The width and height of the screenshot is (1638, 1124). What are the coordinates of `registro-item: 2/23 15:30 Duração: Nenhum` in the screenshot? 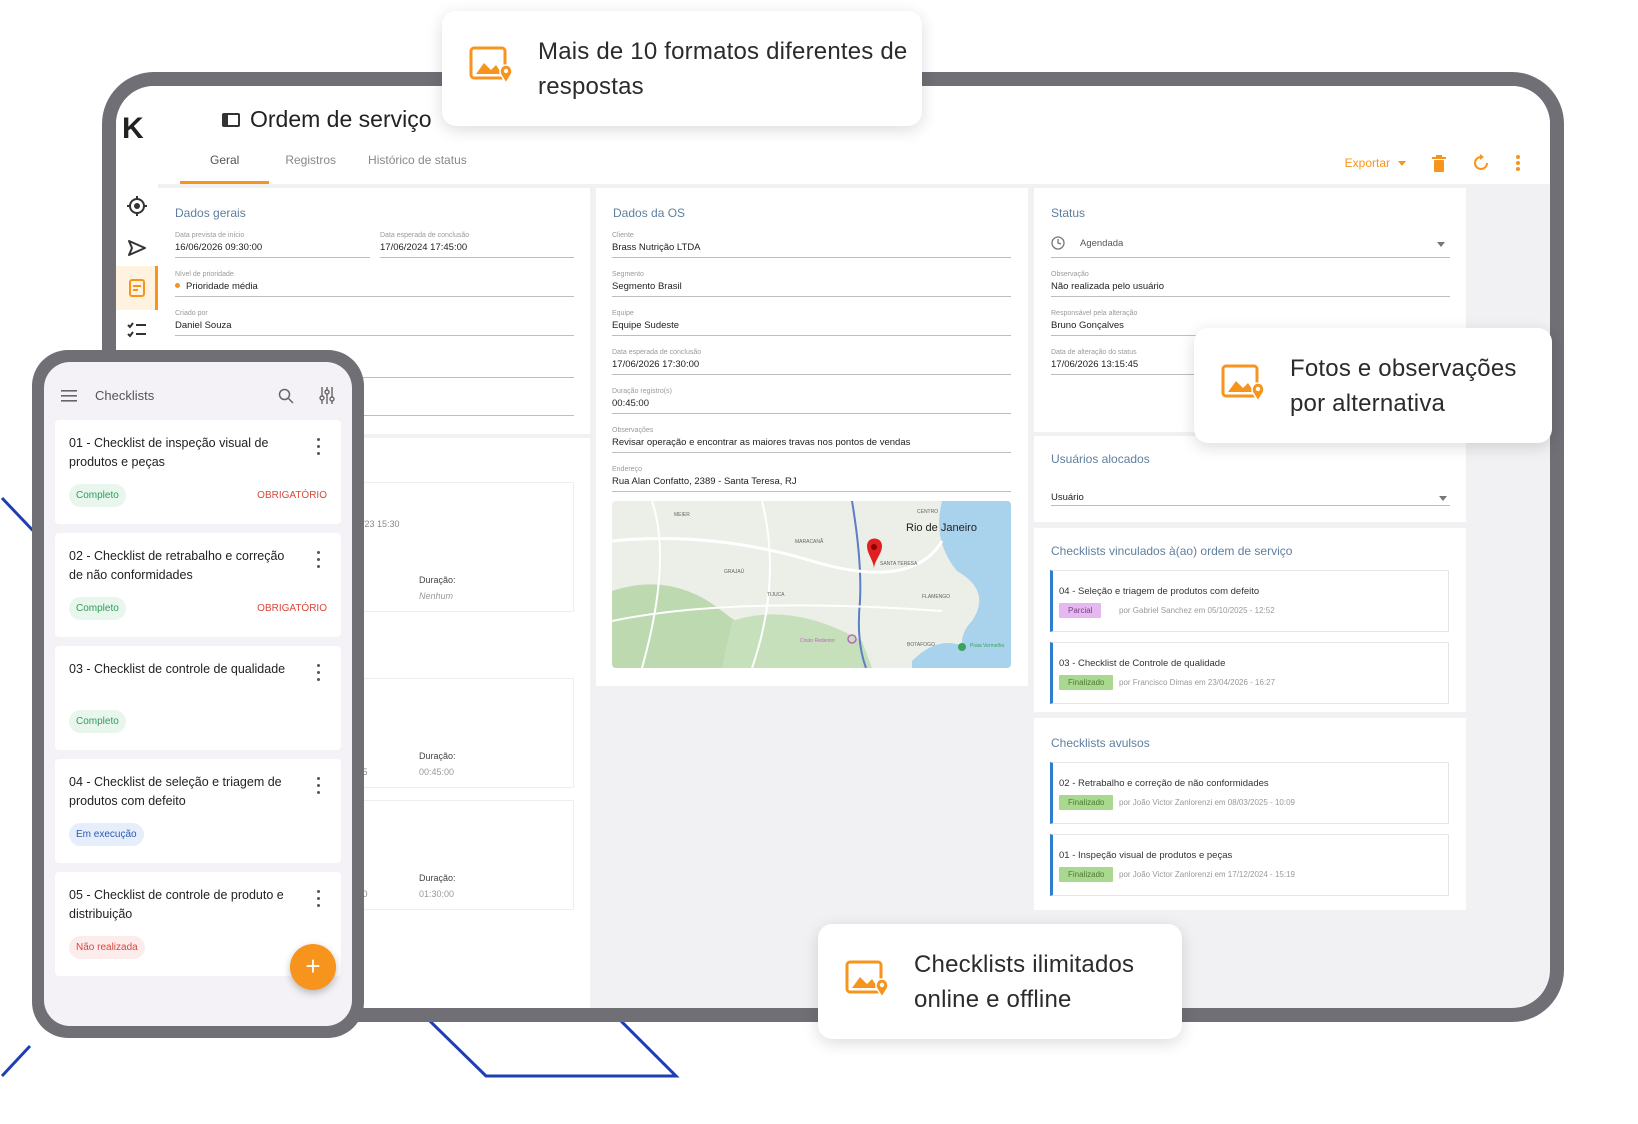 It's located at (461, 547).